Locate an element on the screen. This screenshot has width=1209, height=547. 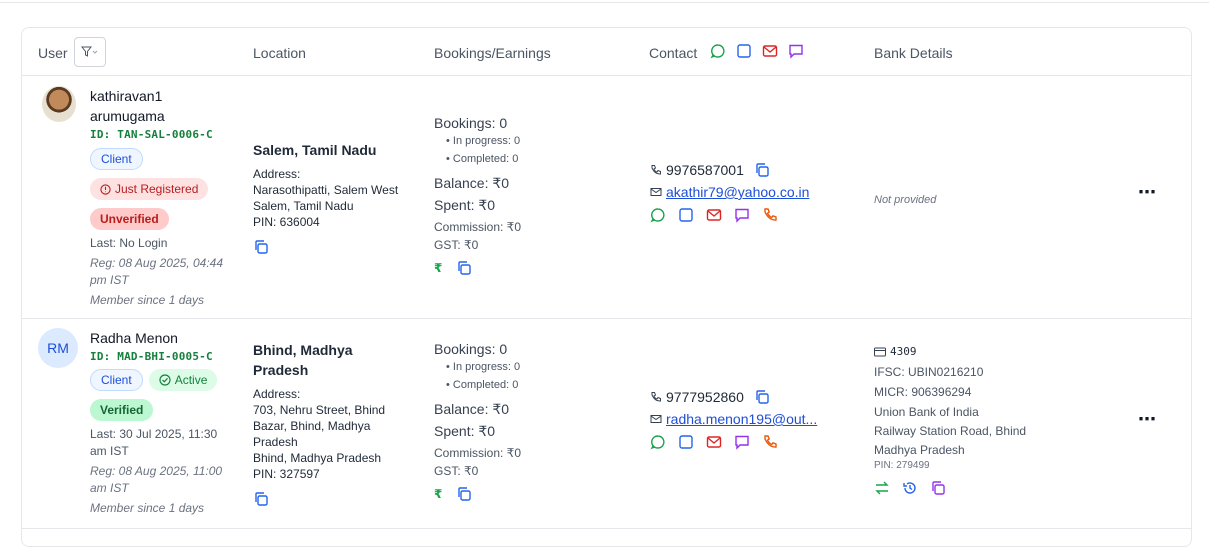
role-badge: Client is located at coordinates (116, 380).